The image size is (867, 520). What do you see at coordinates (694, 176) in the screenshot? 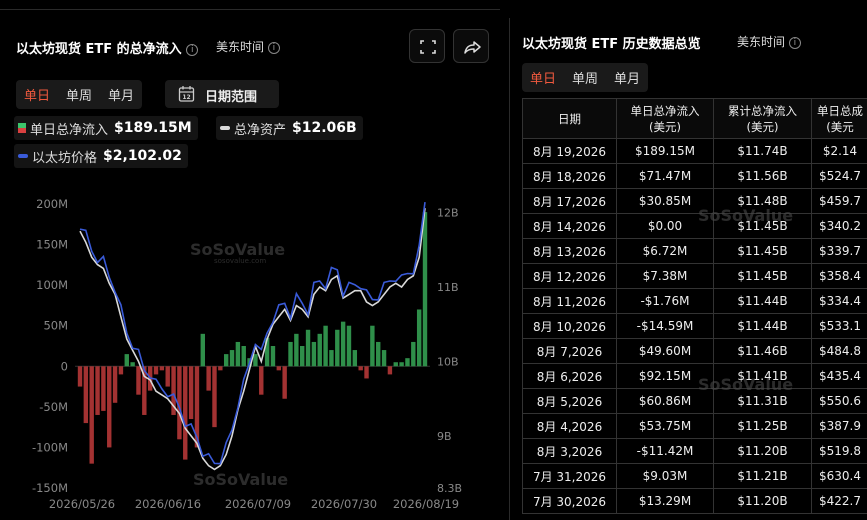
I see `table-row: 8月 18,2026 $71.47M $11.56B $524.7` at bounding box center [694, 176].